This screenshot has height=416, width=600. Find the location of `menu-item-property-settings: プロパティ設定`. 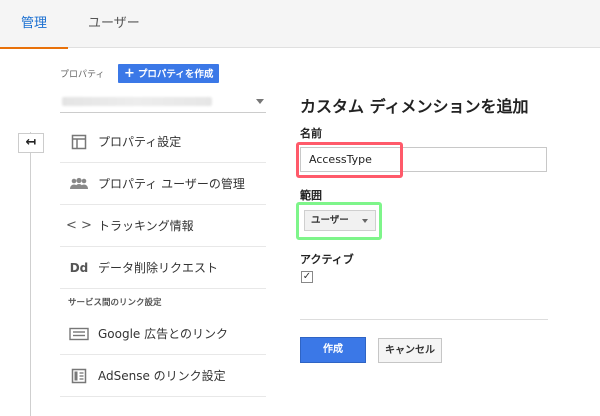

menu-item-property-settings: プロパティ設定 is located at coordinates (163, 142).